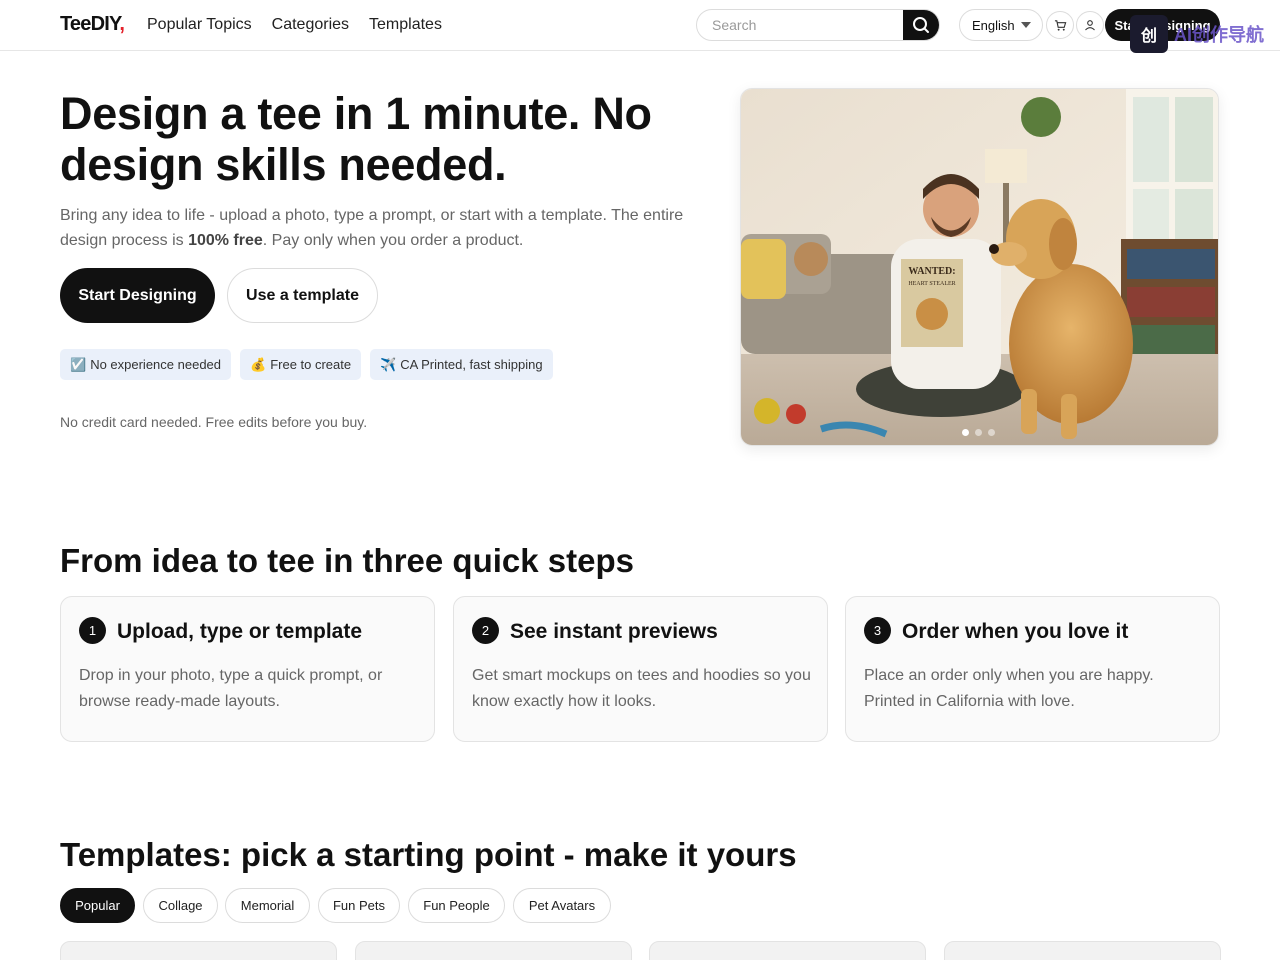 This screenshot has width=1280, height=960. Describe the element at coordinates (471, 364) in the screenshot. I see `chip-label: CA Printed, fast shipping` at that location.